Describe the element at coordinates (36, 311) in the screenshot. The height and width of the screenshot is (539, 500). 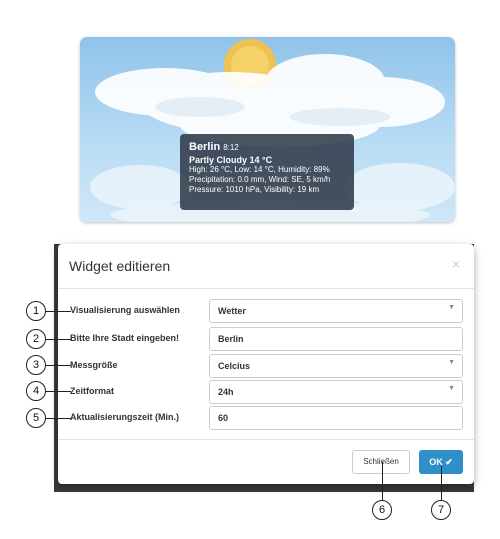
I see `callout-1: 1` at that location.